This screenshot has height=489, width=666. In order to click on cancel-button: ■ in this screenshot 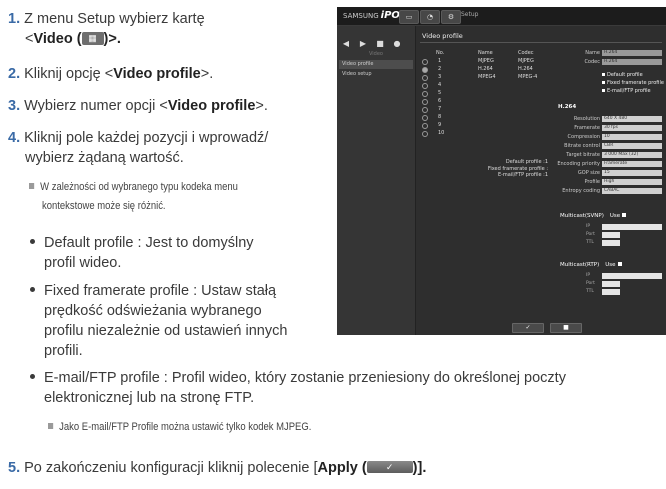, I will do `click(566, 328)`.